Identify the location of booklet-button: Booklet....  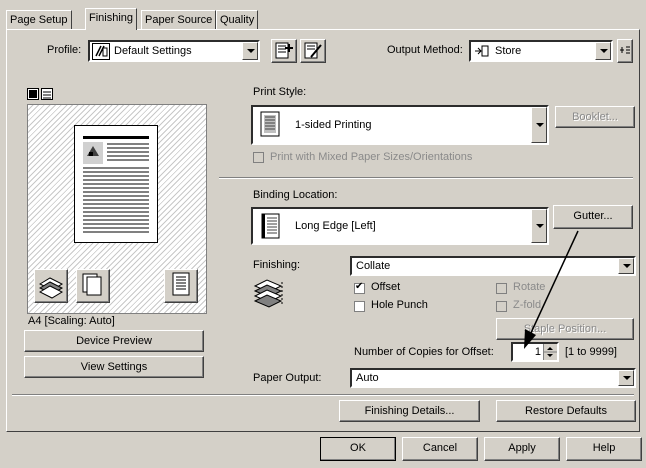
(595, 117).